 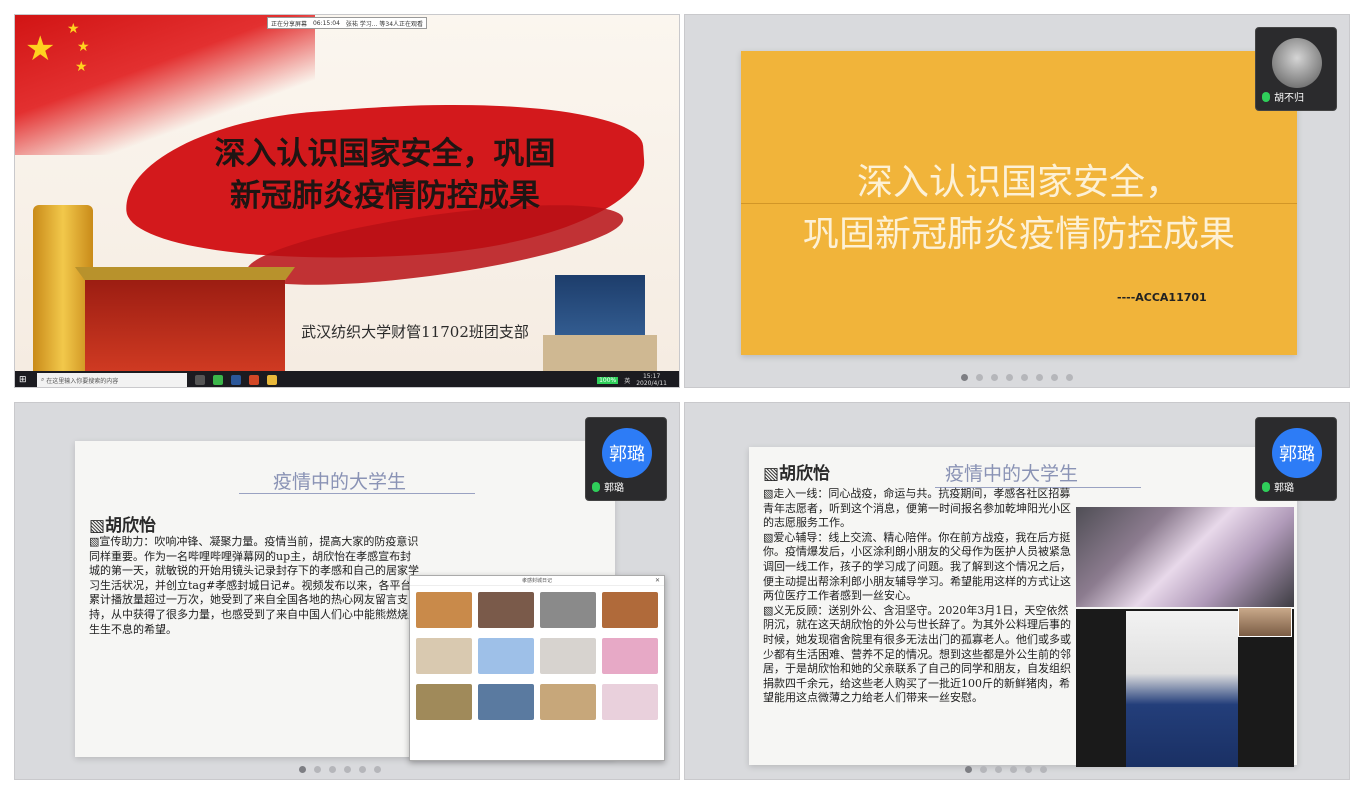 I want to click on windows-taskbar: ⊞ ⌕ 在这里输入你要搜索的内容 100% 英 15:17 2020/4/11, so click(x=347, y=379).